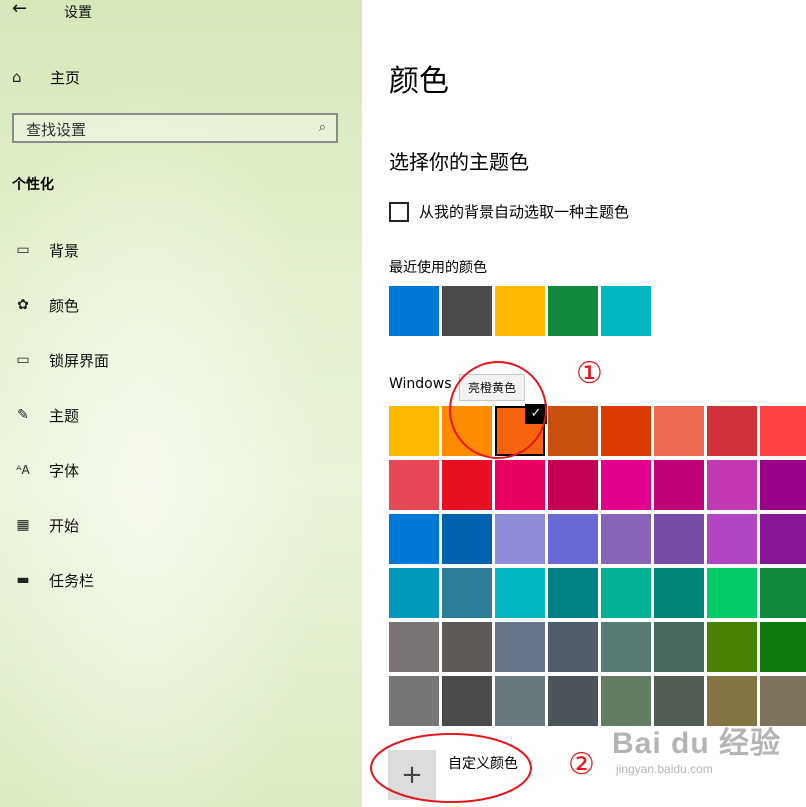  What do you see at coordinates (65, 77) in the screenshot?
I see `nav-home-label: 主页` at bounding box center [65, 77].